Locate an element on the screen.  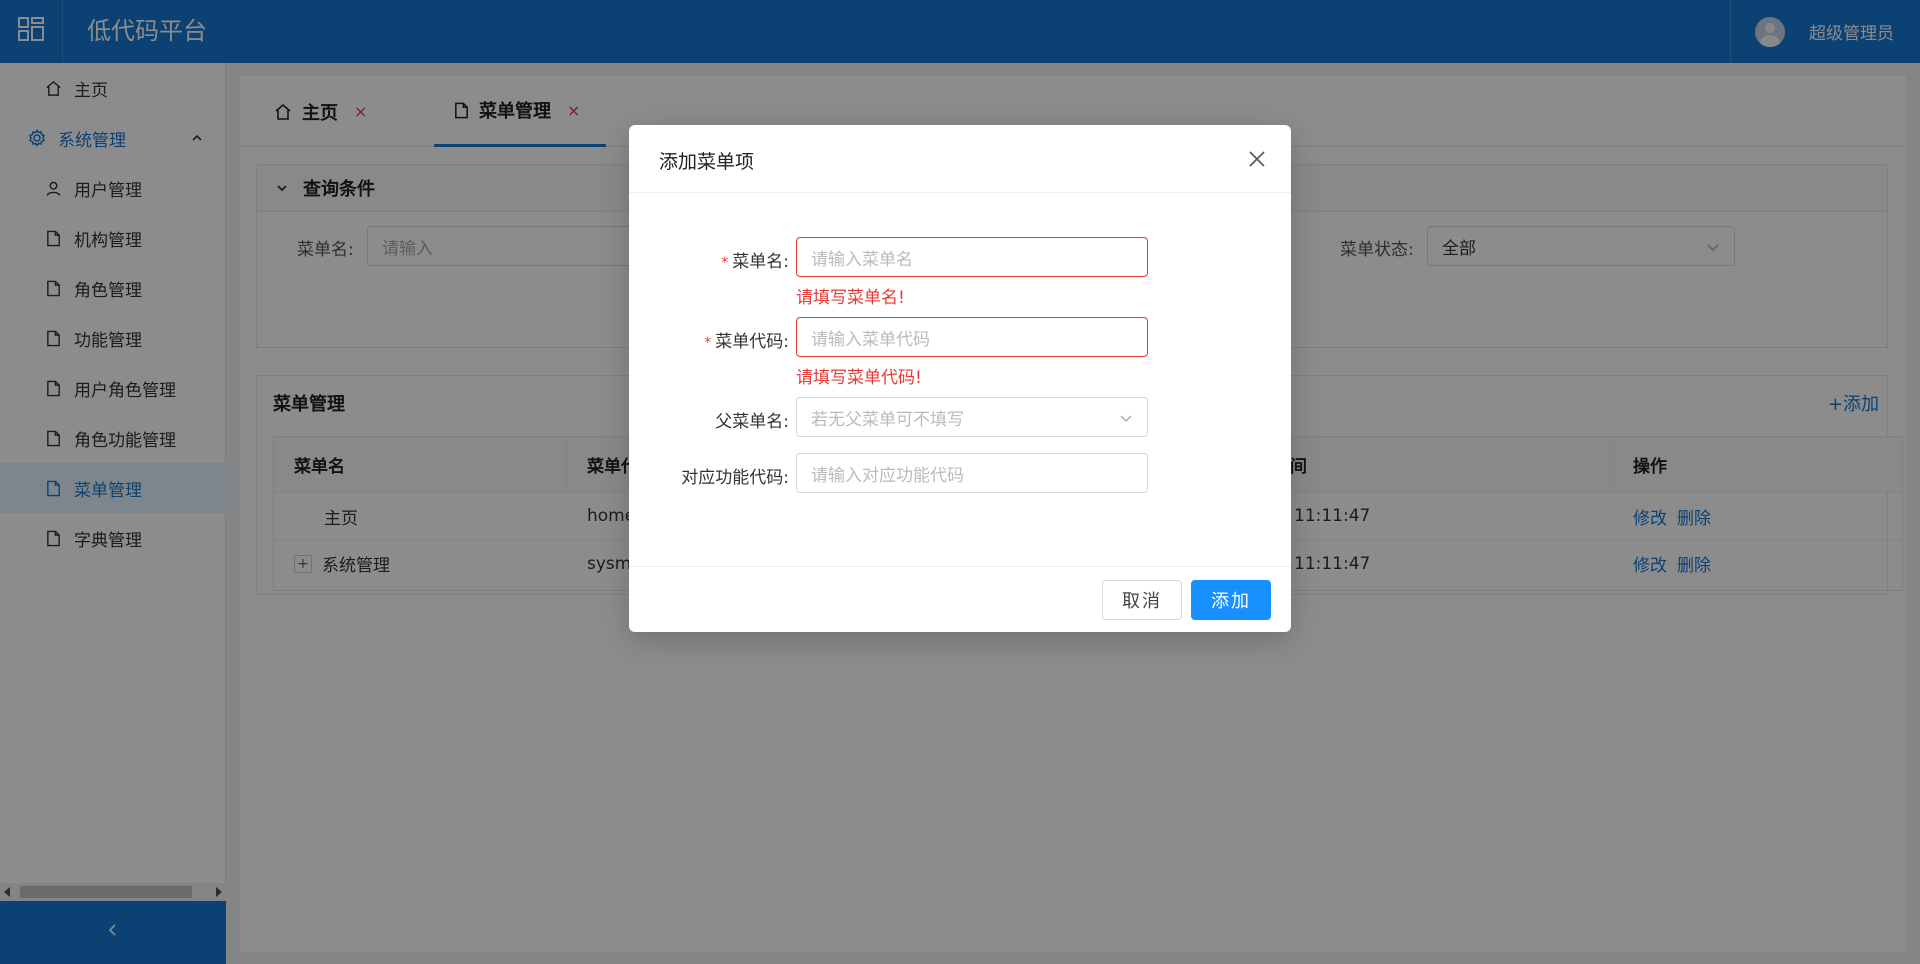
field-label-text: 父菜单名: is located at coordinates (752, 422).